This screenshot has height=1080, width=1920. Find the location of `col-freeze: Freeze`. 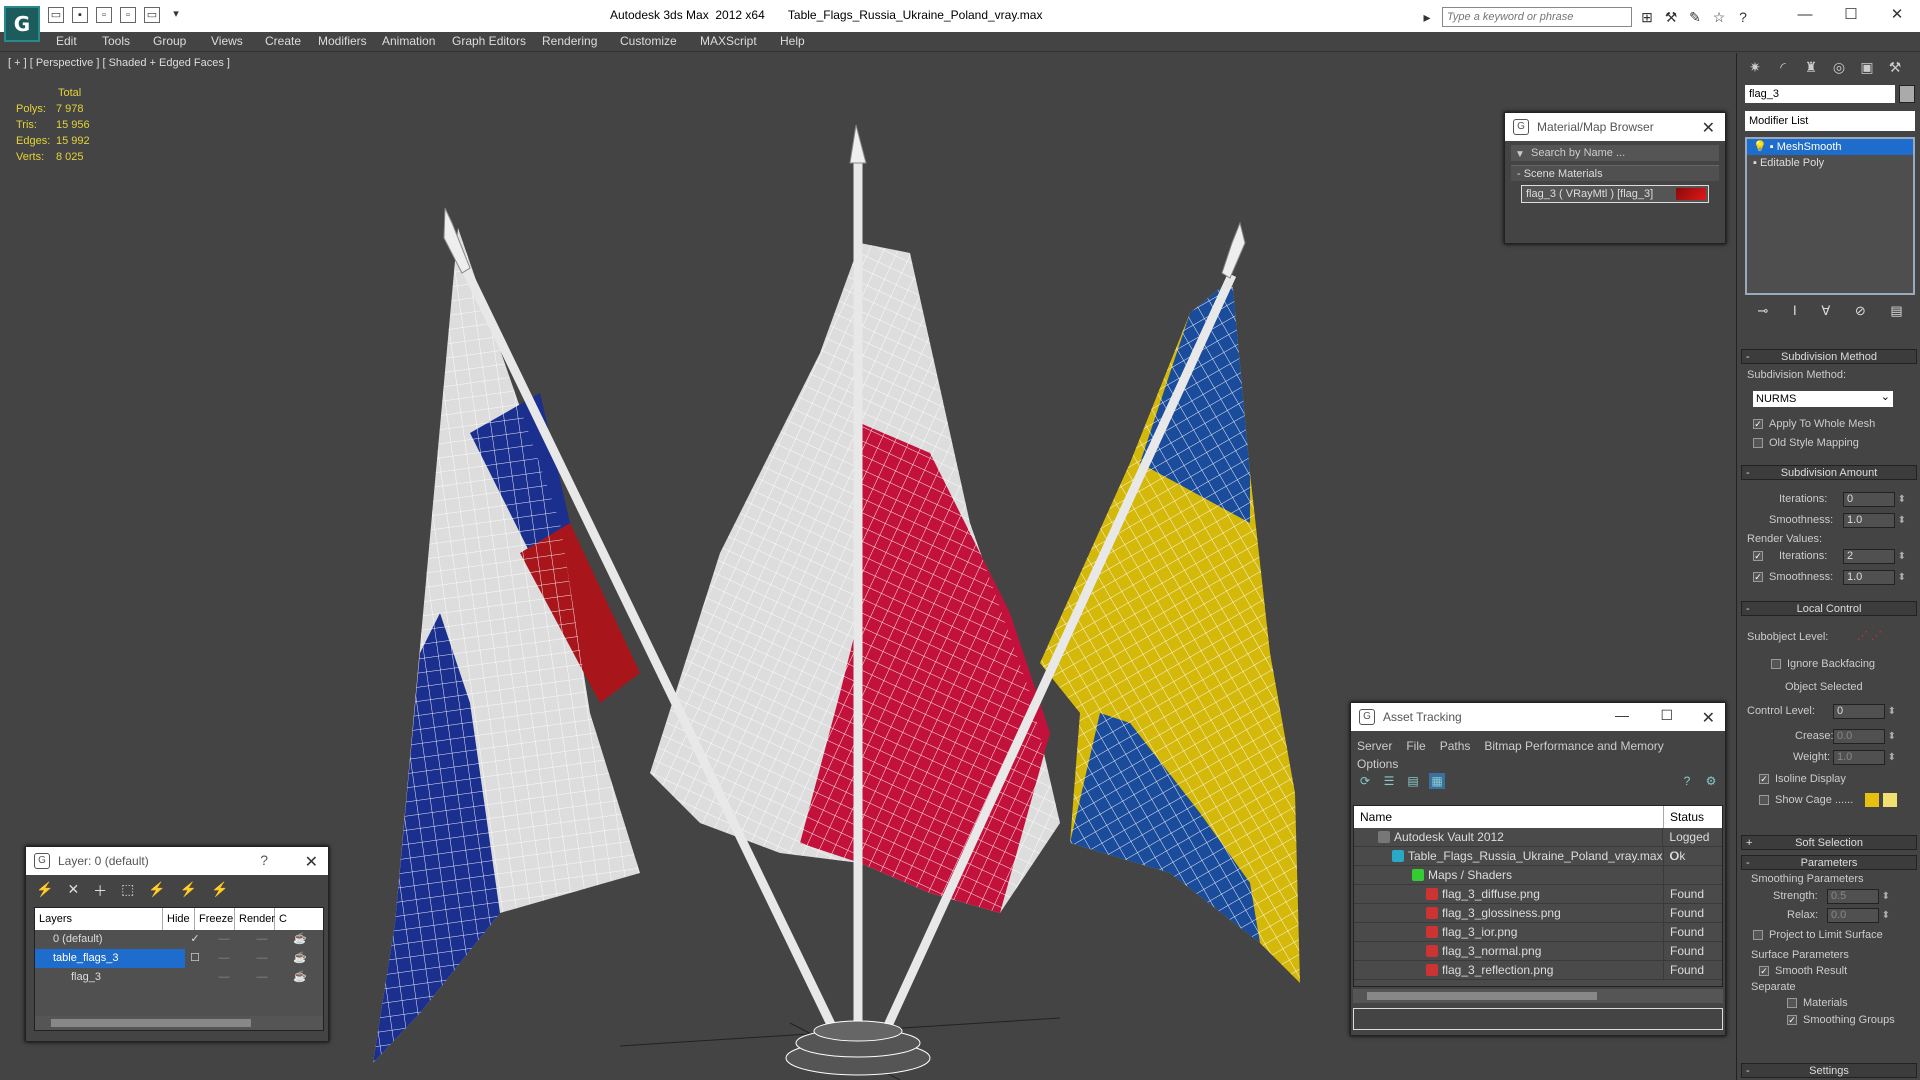

col-freeze: Freeze is located at coordinates (215, 919).